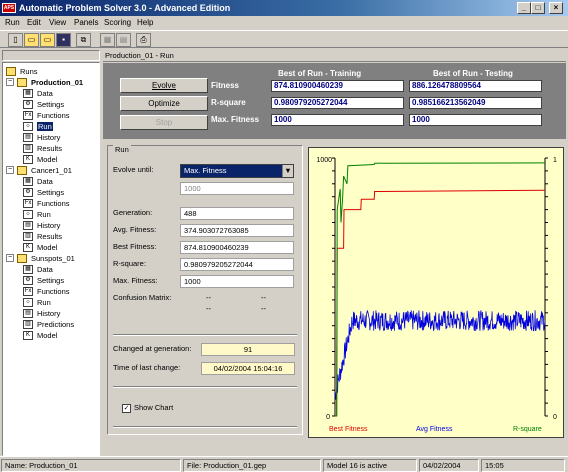 This screenshot has width=568, height=472. What do you see at coordinates (287, 171) in the screenshot?
I see `dropdown-arrow-icon: ▼` at bounding box center [287, 171].